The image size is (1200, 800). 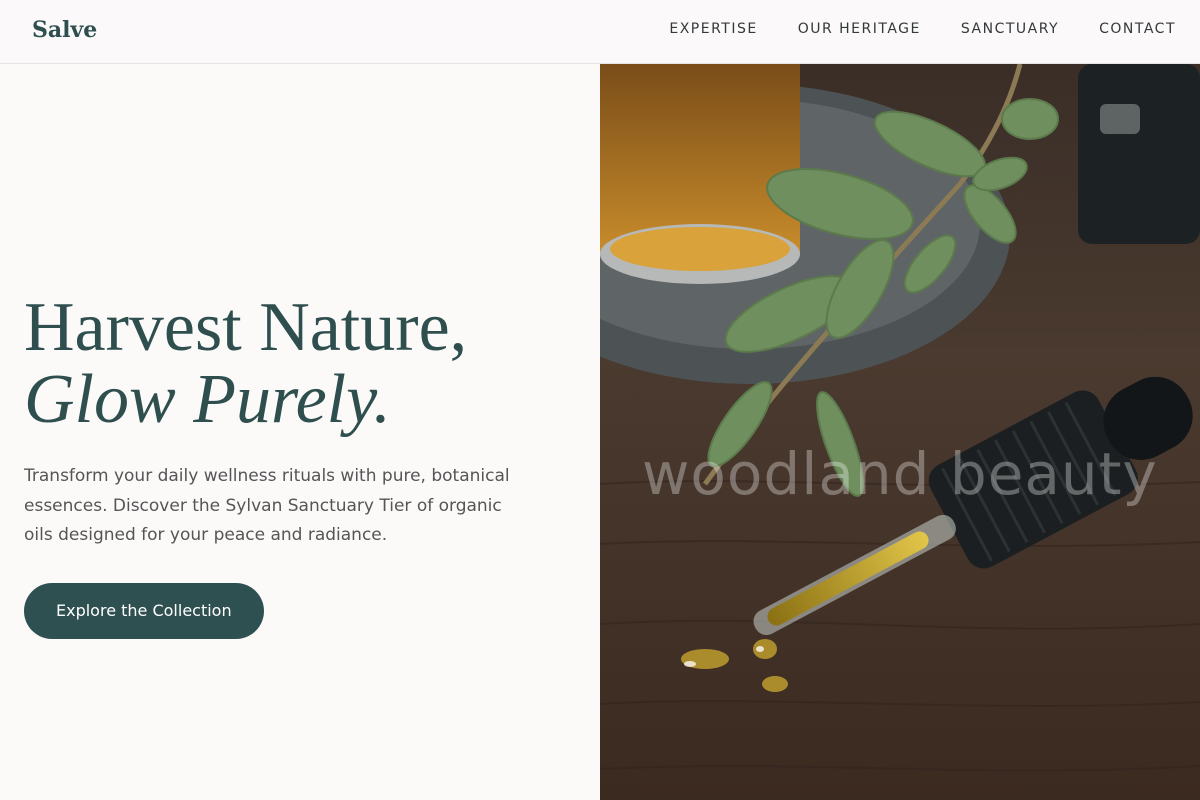 What do you see at coordinates (207, 399) in the screenshot?
I see `hero-title-line-2: Glow Purely.` at bounding box center [207, 399].